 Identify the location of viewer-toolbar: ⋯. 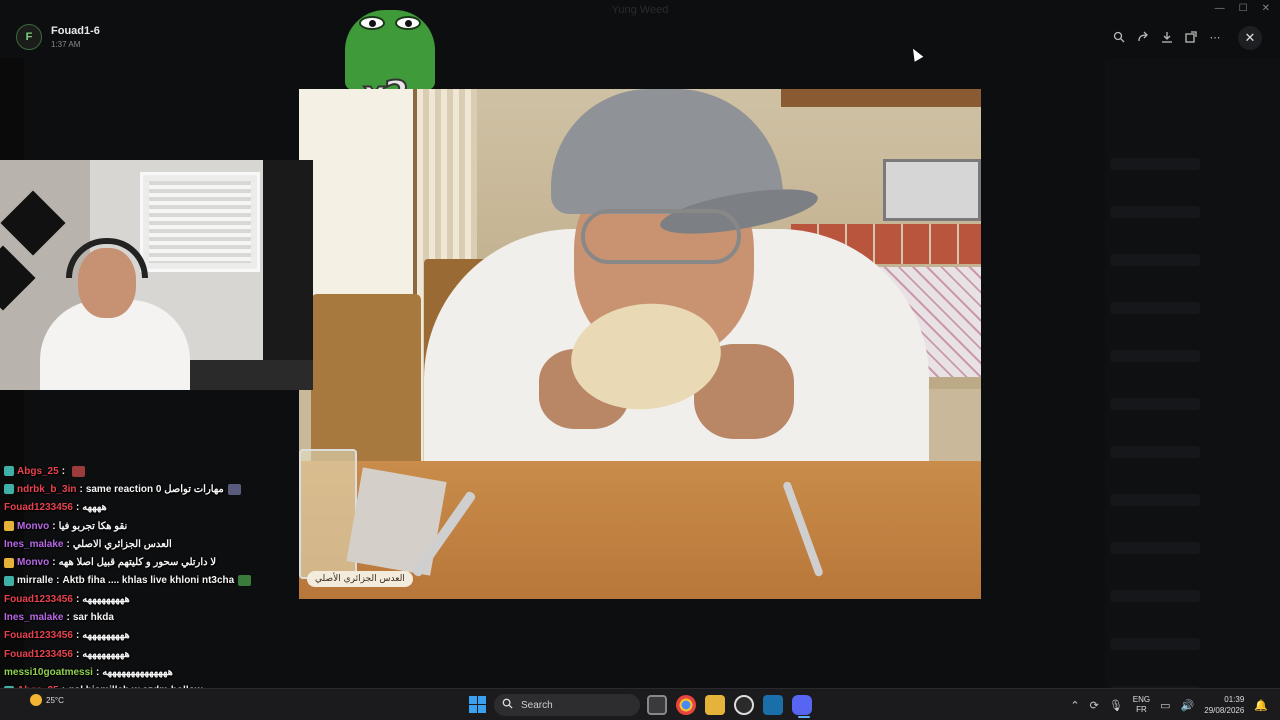
(1167, 37).